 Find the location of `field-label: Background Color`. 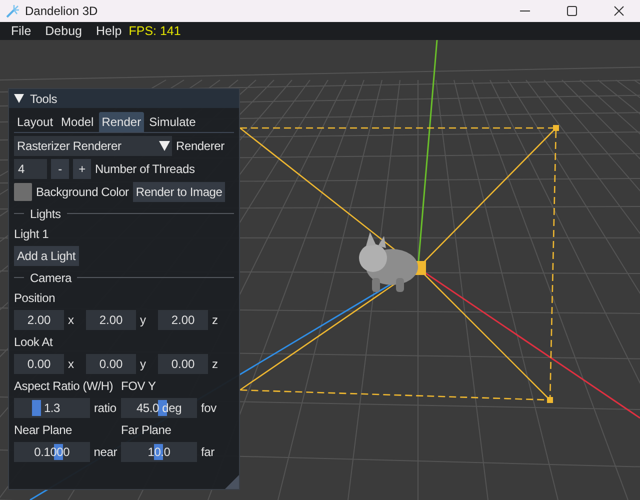

field-label: Background Color is located at coordinates (82, 192).